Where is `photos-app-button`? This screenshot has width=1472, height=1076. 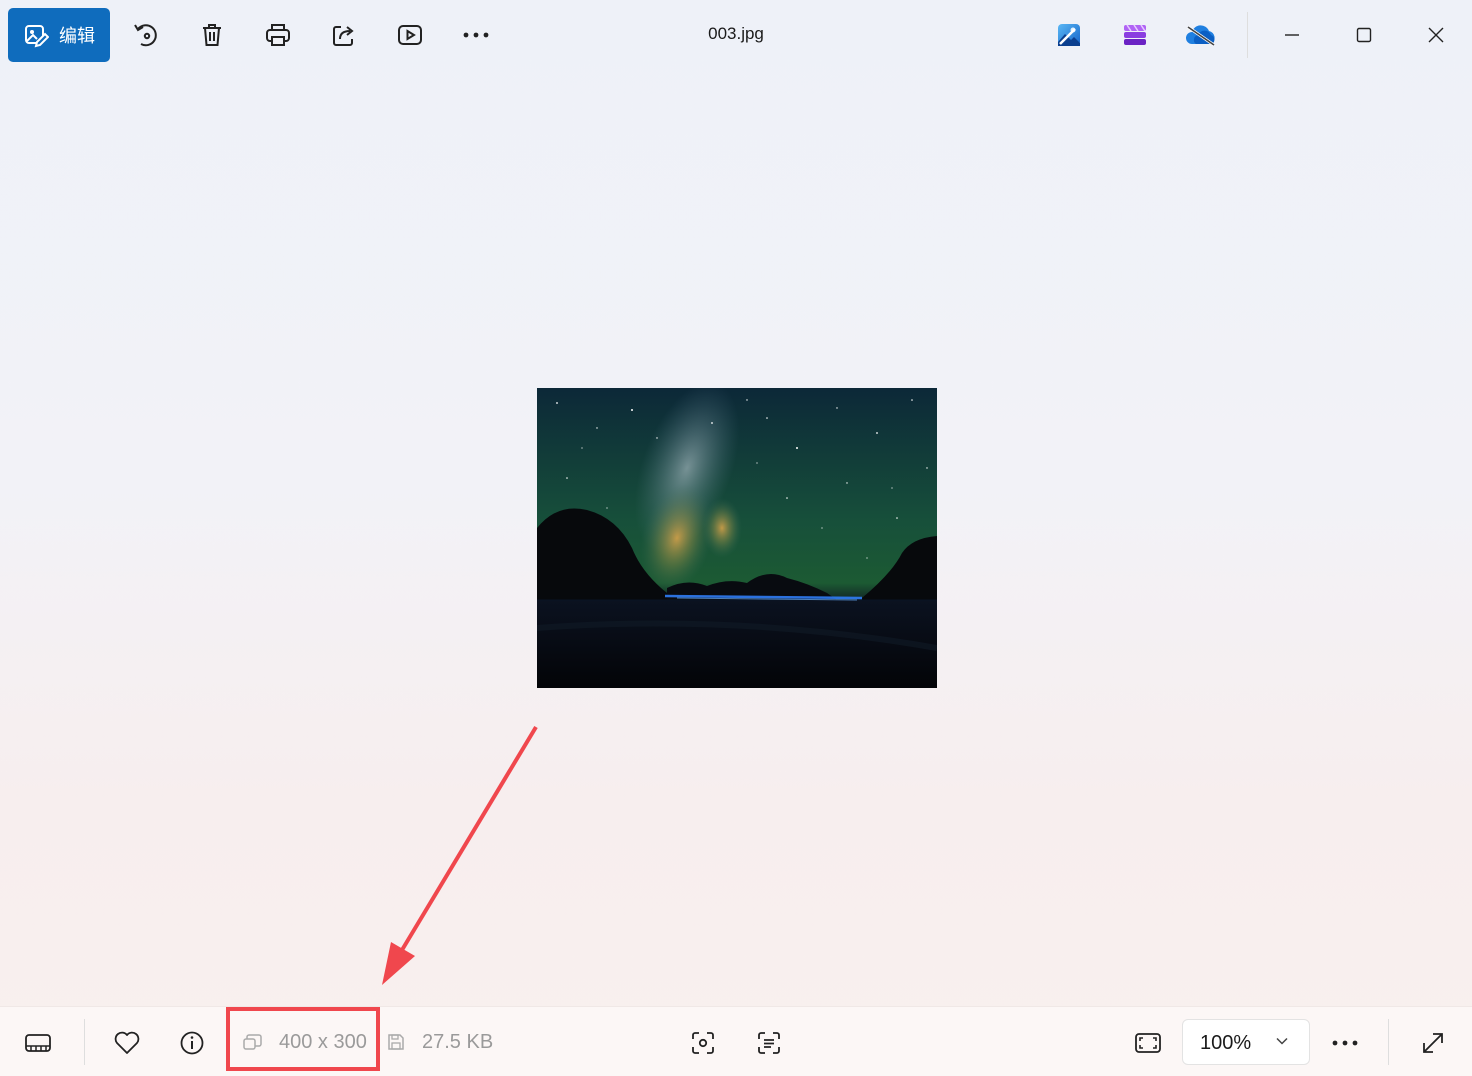 photos-app-button is located at coordinates (1069, 35).